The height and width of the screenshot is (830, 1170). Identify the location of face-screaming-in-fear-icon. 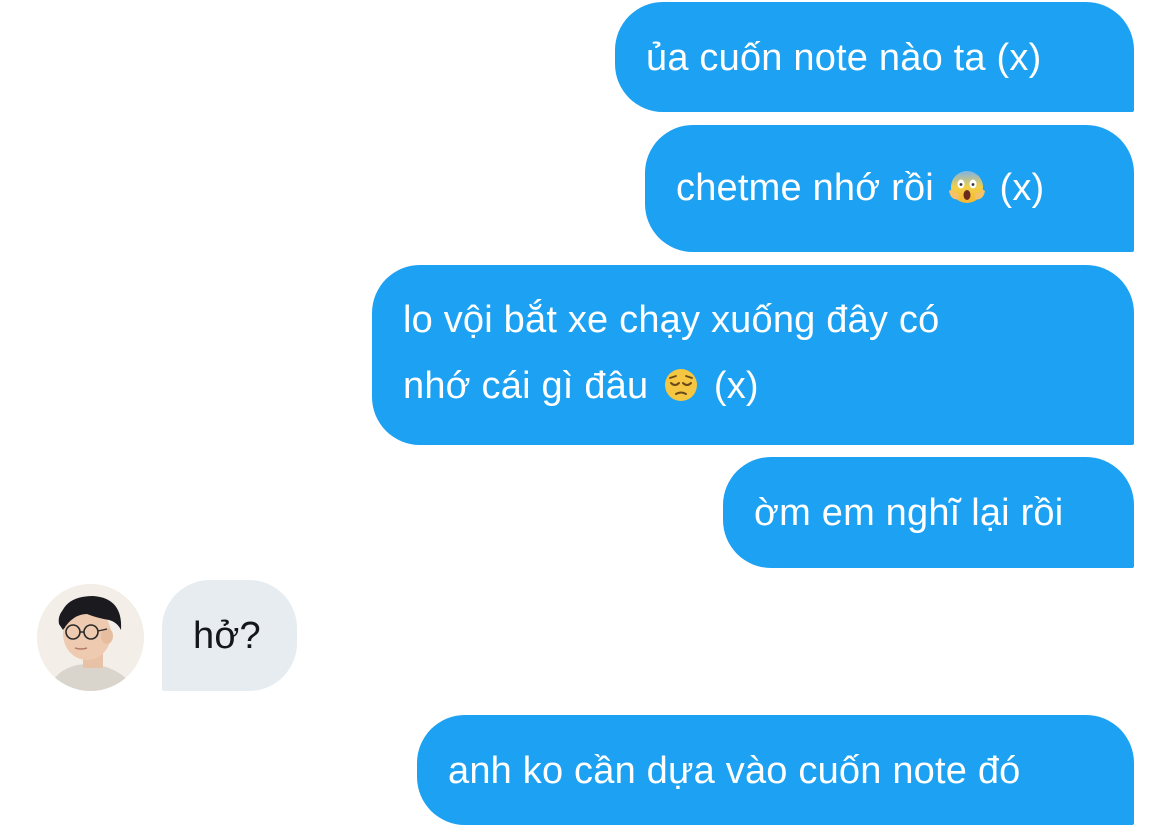
(966, 187).